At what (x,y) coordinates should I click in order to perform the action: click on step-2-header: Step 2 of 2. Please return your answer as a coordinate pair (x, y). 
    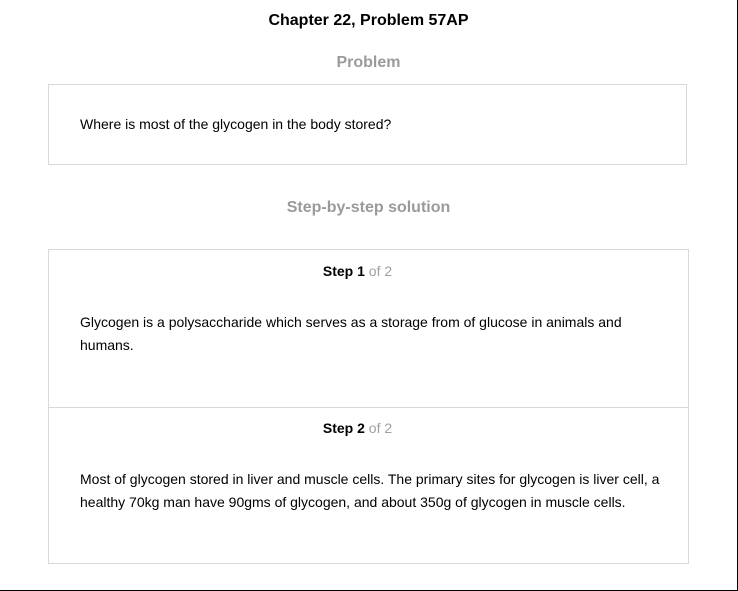
    Looking at the image, I should click on (357, 428).